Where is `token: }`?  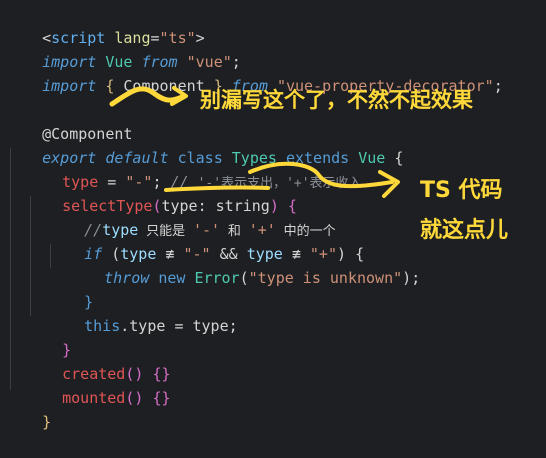 token: } is located at coordinates (47, 422).